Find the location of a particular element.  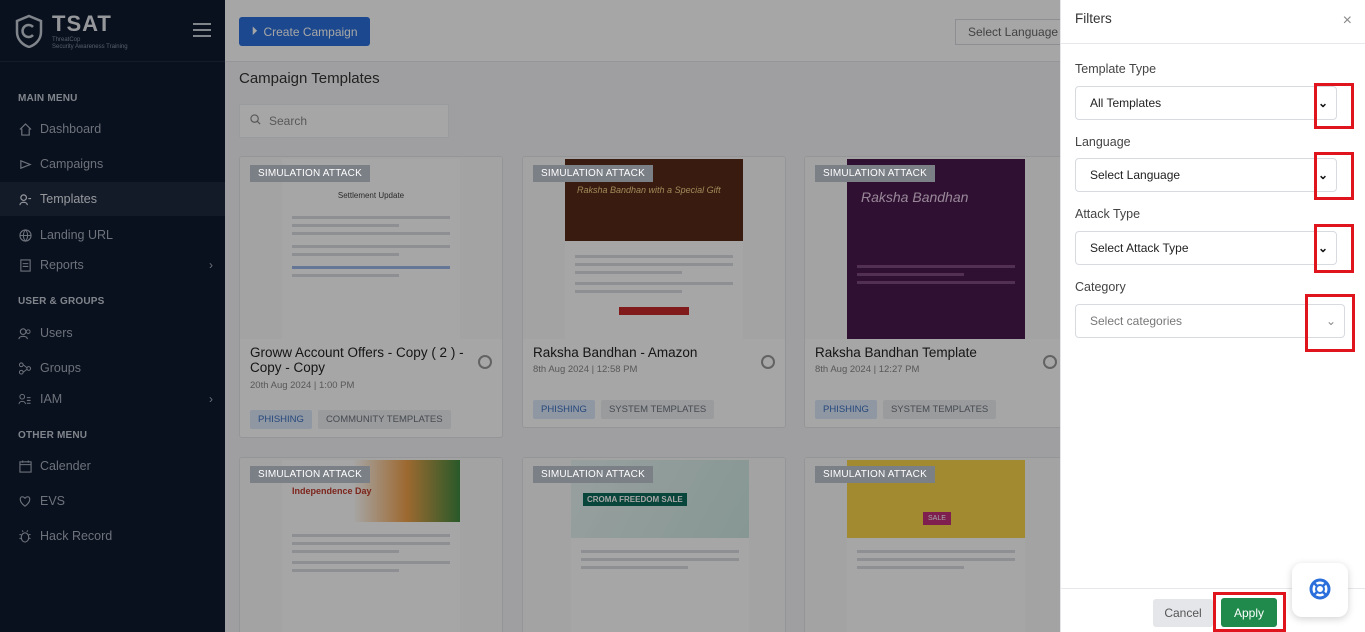

language-select: Select Language ⌄ is located at coordinates (1206, 175).